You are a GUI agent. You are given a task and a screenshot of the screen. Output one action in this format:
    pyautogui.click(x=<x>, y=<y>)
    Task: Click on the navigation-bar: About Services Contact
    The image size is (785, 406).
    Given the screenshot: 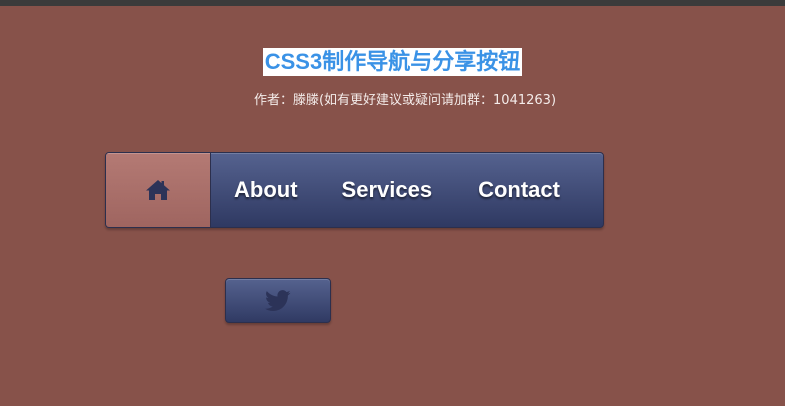 What is the action you would take?
    pyautogui.click(x=354, y=190)
    